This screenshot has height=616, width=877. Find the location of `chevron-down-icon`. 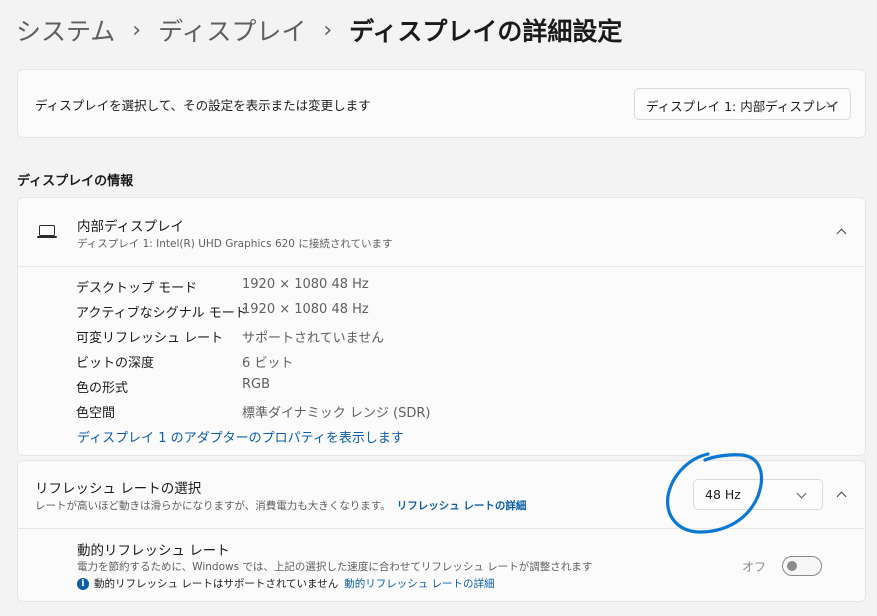

chevron-down-icon is located at coordinates (801, 493).